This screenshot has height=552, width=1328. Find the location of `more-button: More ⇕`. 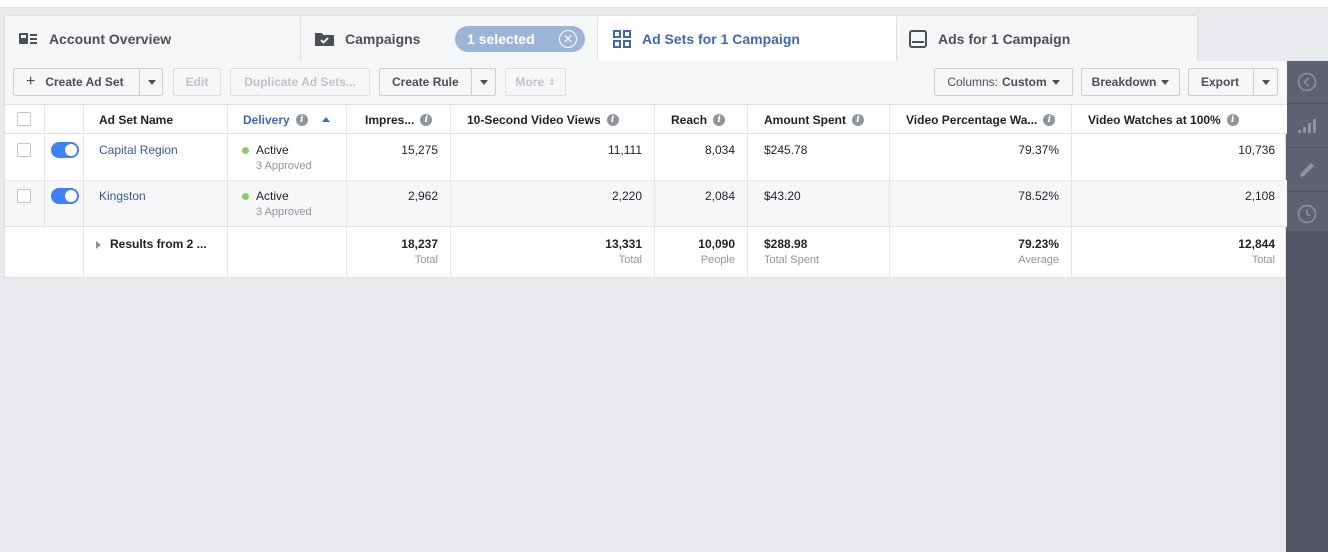

more-button: More ⇕ is located at coordinates (535, 82).